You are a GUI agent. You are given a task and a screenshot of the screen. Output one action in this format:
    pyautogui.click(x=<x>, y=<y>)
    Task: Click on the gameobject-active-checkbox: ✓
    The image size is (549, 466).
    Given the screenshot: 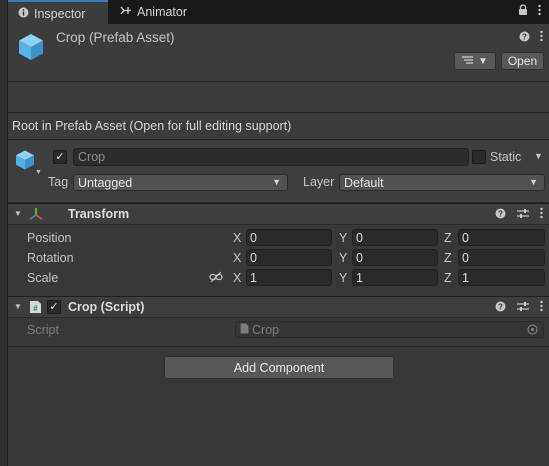 What is the action you would take?
    pyautogui.click(x=60, y=157)
    